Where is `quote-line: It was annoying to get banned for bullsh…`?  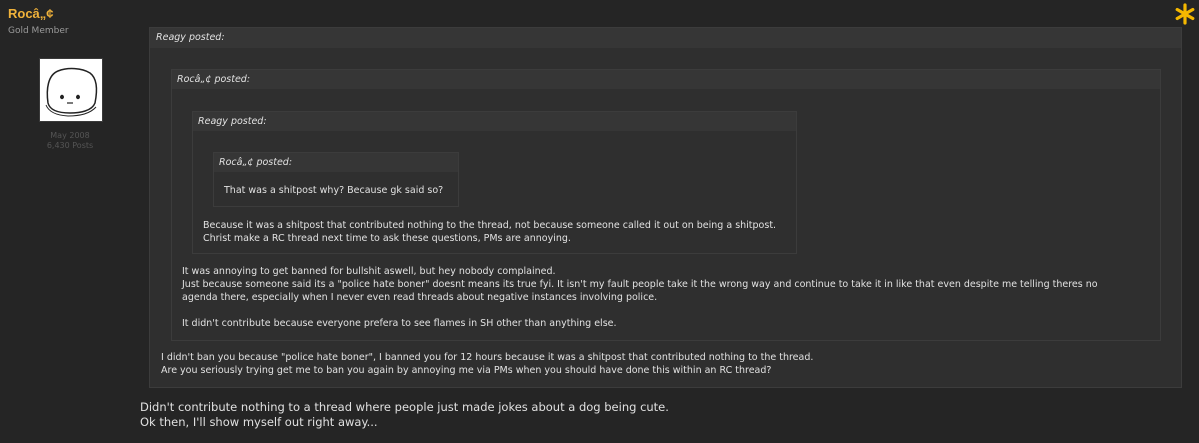
quote-line: It was annoying to get banned for bullsh… is located at coordinates (369, 271).